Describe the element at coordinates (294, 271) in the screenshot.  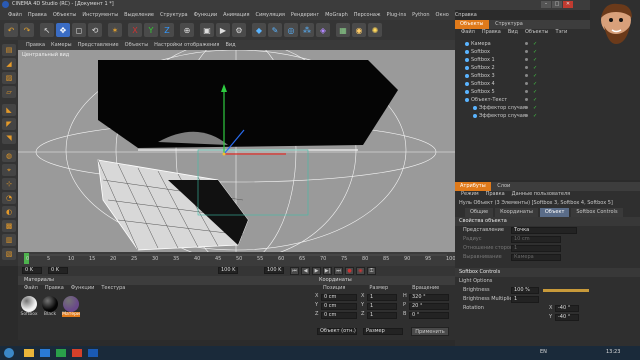
I see `first-frame-icon: ⏮` at that location.